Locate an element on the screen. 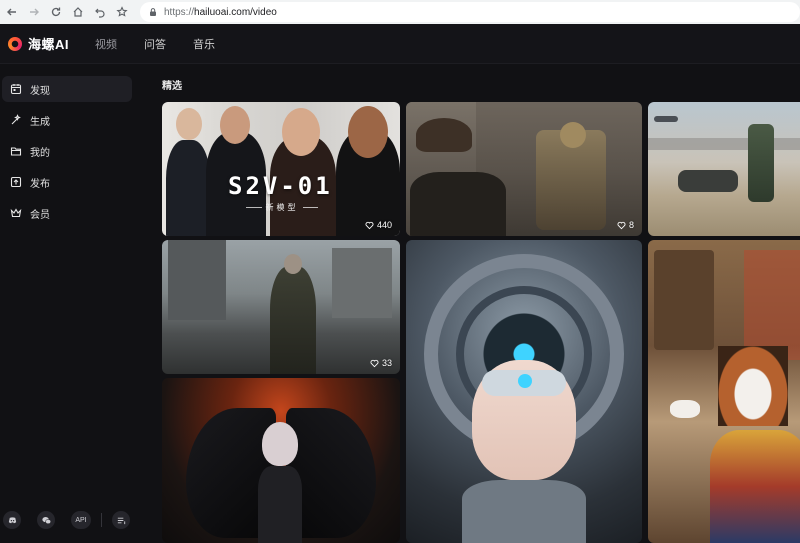  sidebar-item-generate: 生成 is located at coordinates (67, 120).